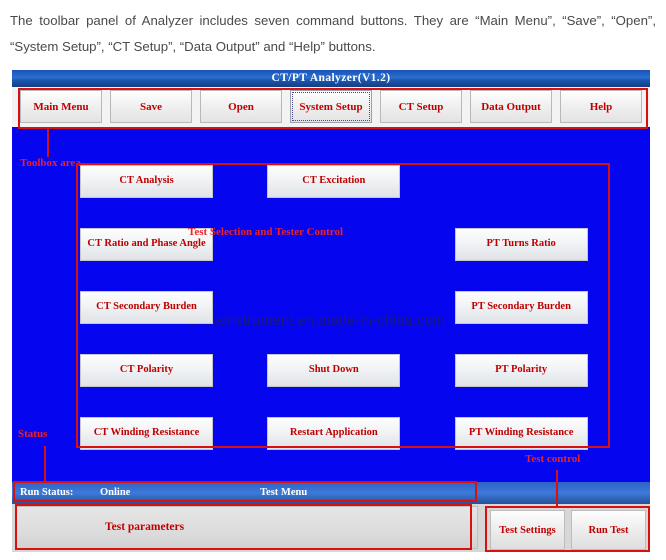 This screenshot has width=666, height=560. What do you see at coordinates (146, 433) in the screenshot?
I see `test-button-ct-winding-resistance: CT Winding Resistance` at bounding box center [146, 433].